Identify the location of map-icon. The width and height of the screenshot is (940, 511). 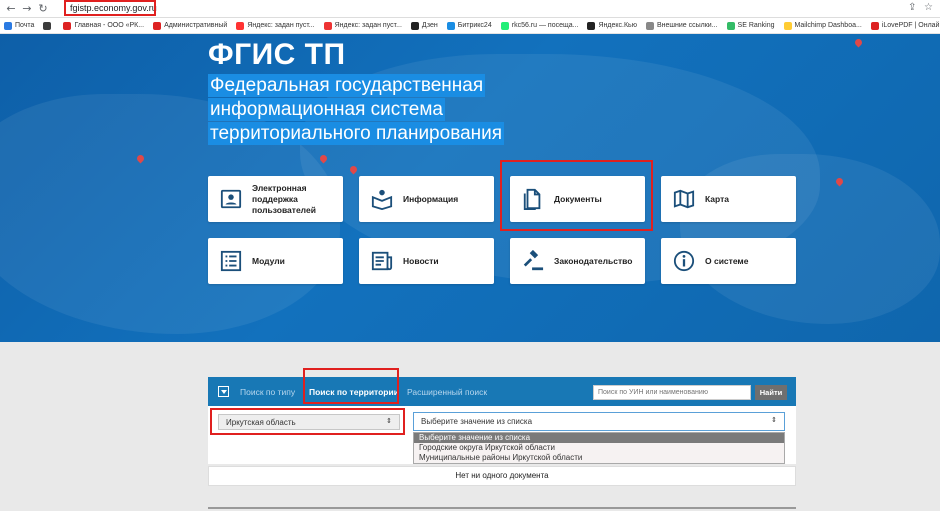
(684, 199).